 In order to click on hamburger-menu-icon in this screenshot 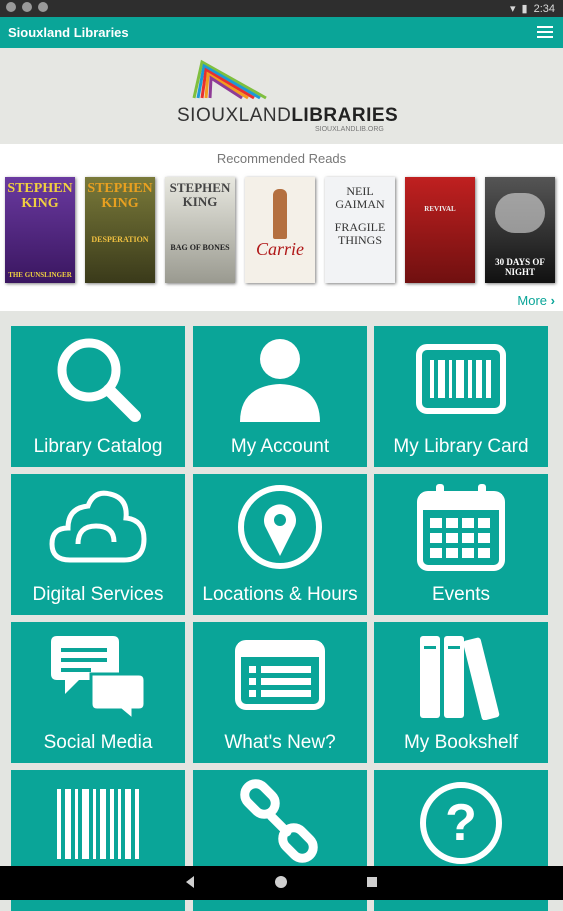, I will do `click(545, 32)`.